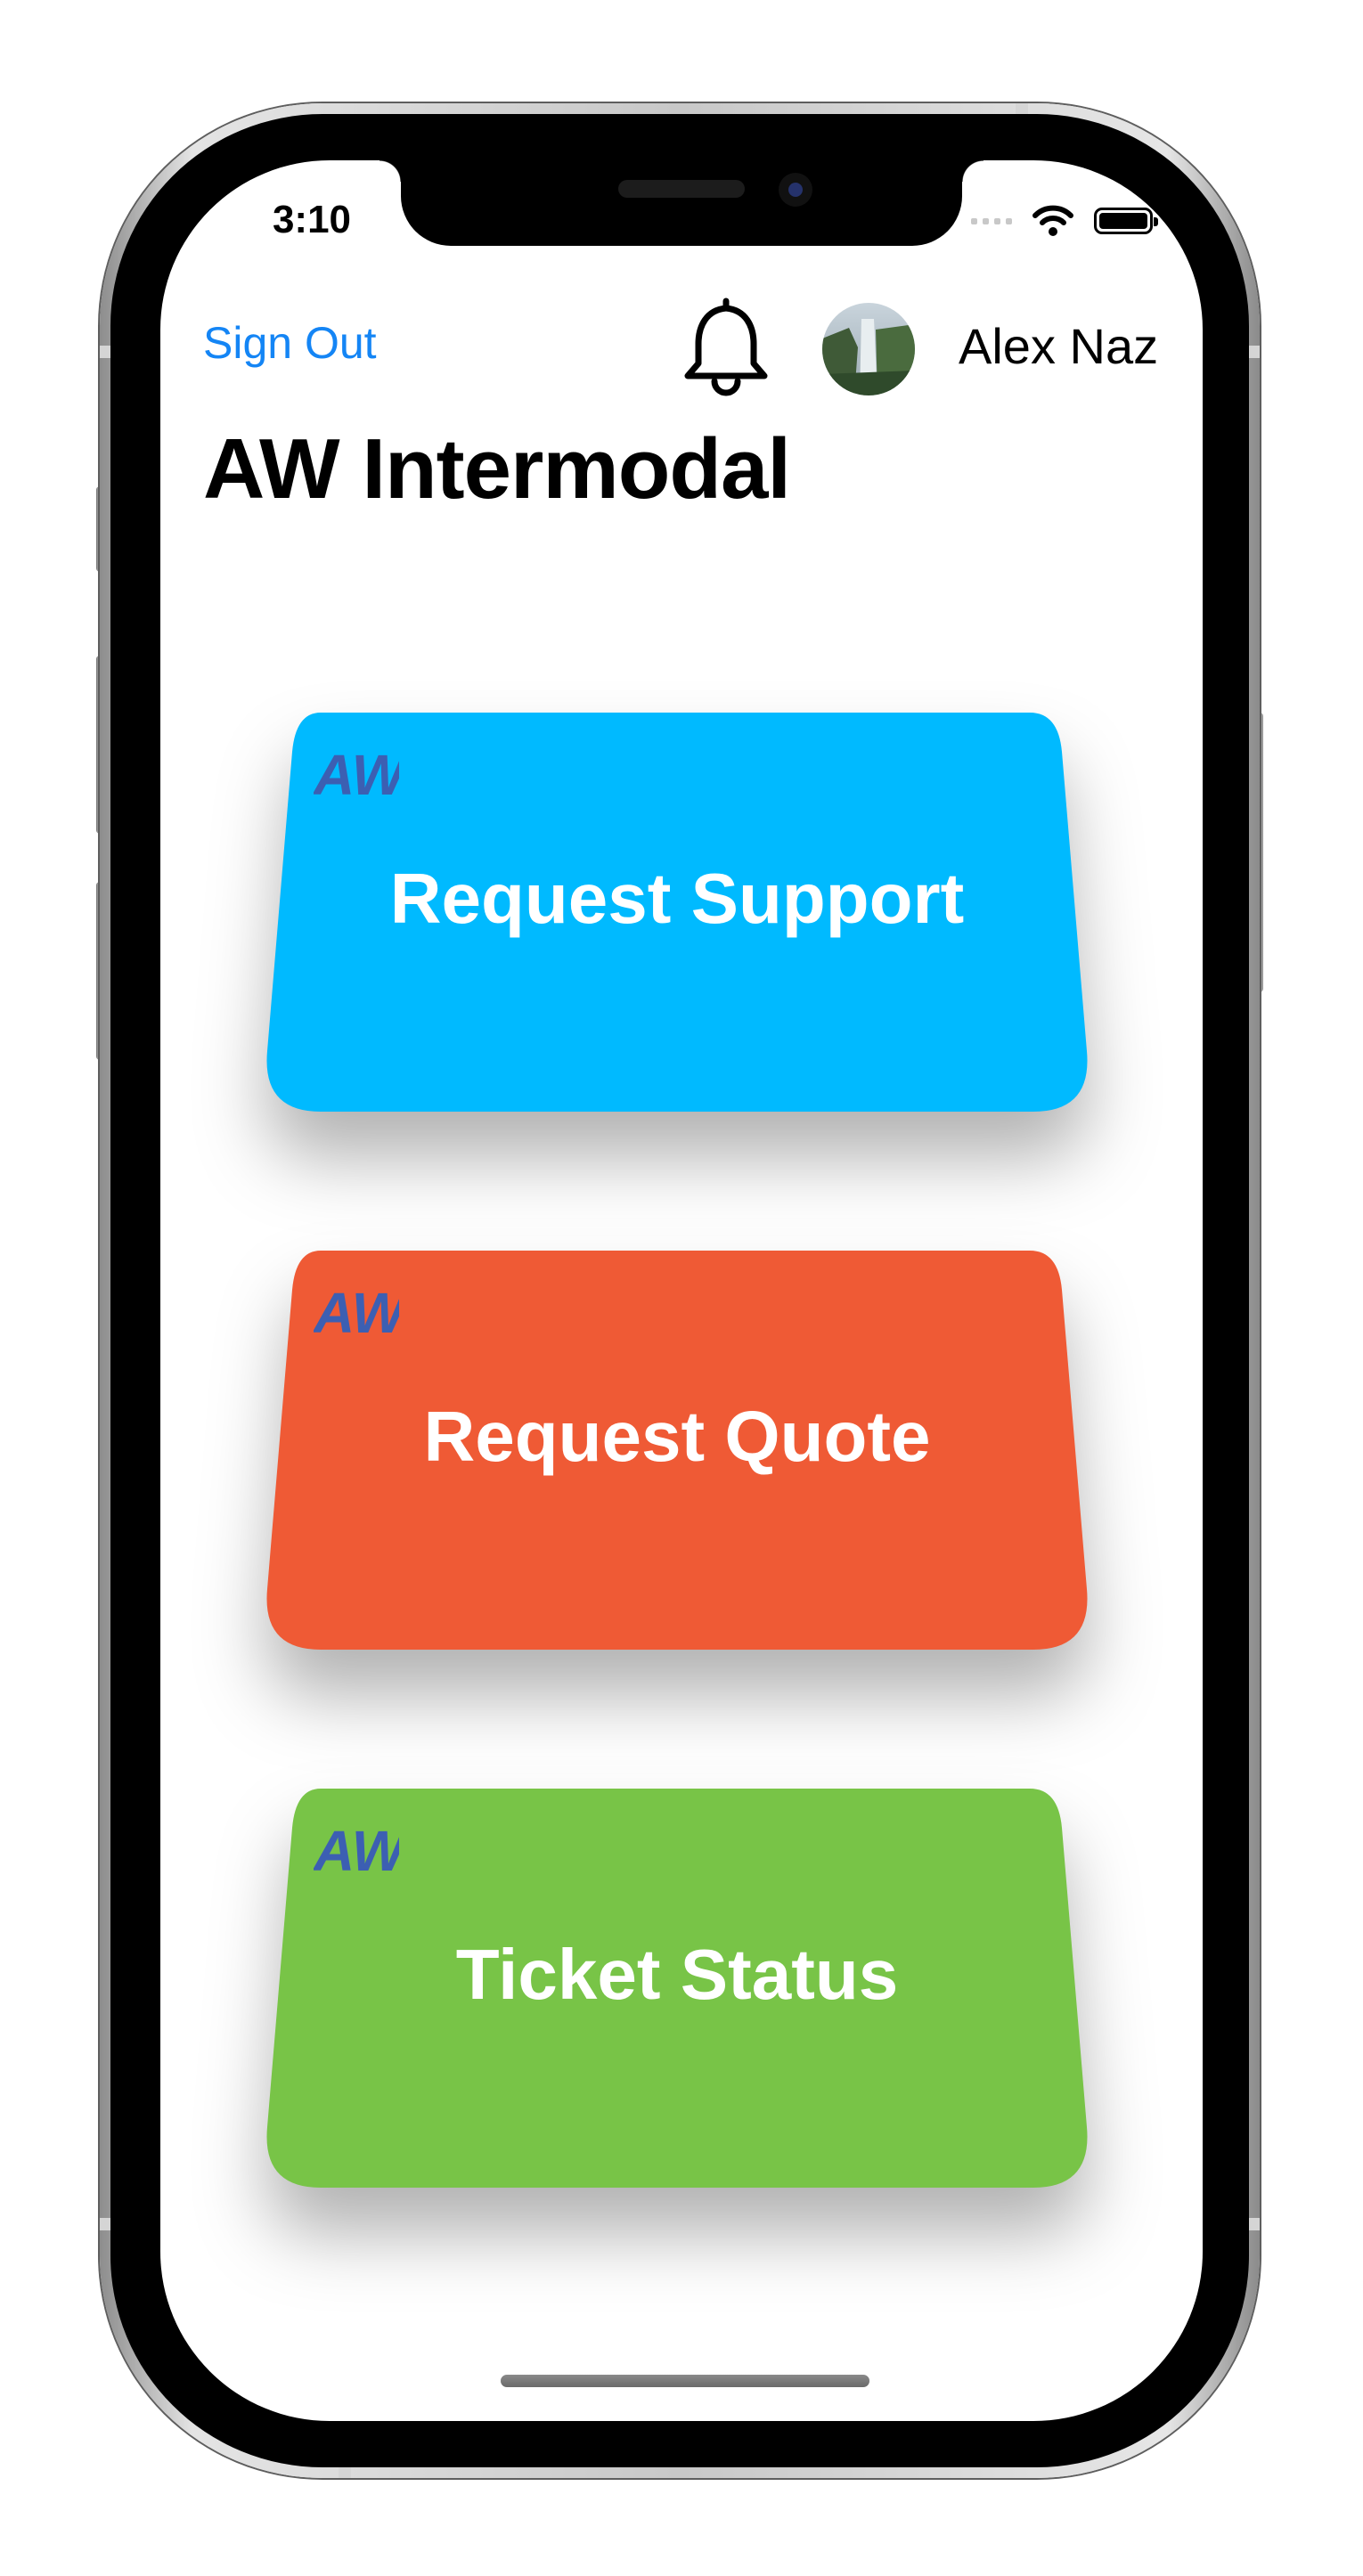  What do you see at coordinates (869, 349) in the screenshot?
I see `user-avatar` at bounding box center [869, 349].